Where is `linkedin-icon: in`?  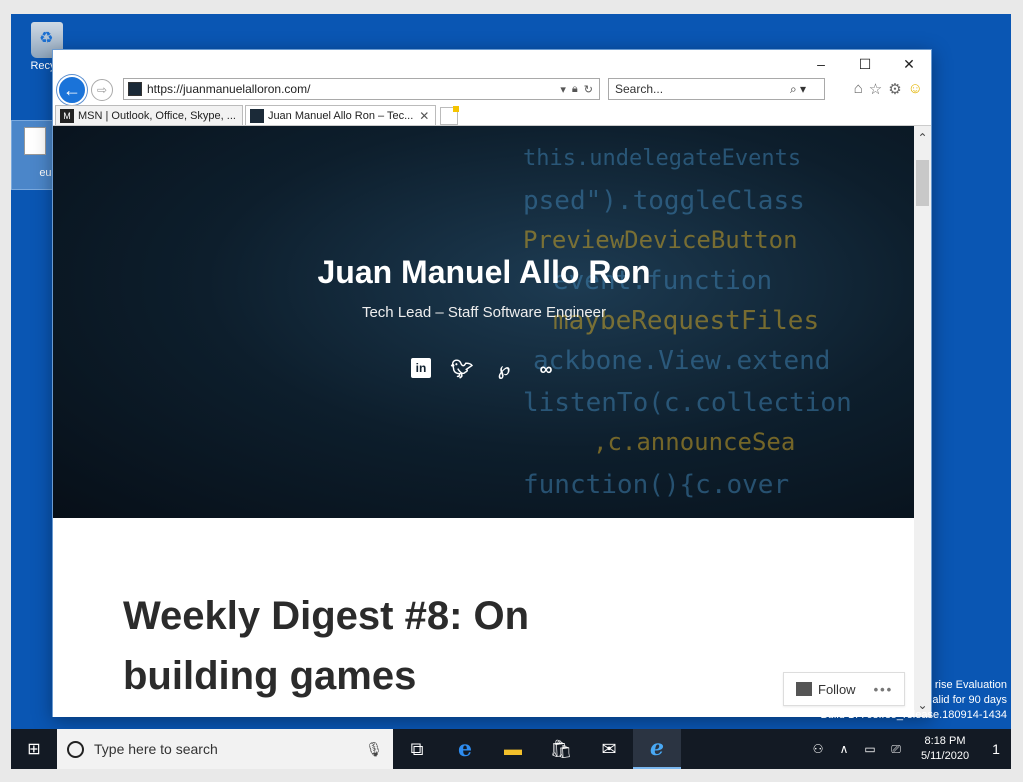 linkedin-icon: in is located at coordinates (421, 368).